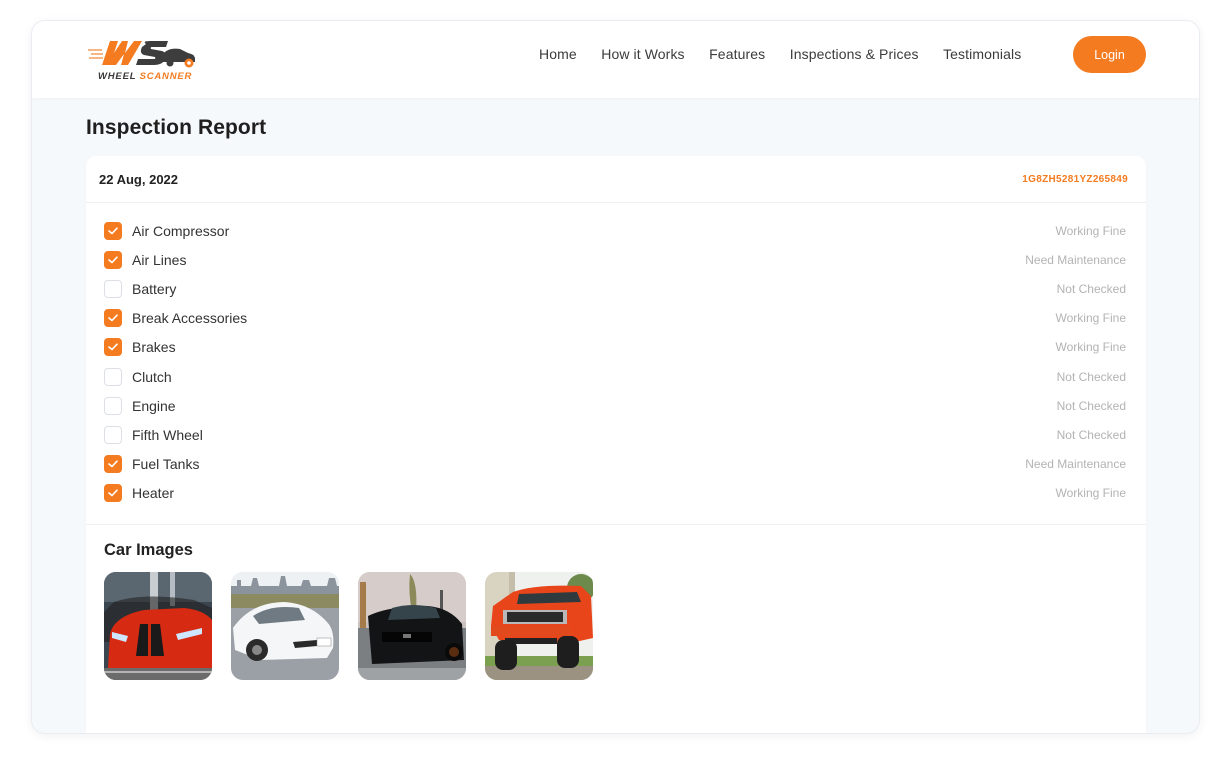  What do you see at coordinates (615, 434) in the screenshot?
I see `checklist-item: Fifth Wheel Not Checked` at bounding box center [615, 434].